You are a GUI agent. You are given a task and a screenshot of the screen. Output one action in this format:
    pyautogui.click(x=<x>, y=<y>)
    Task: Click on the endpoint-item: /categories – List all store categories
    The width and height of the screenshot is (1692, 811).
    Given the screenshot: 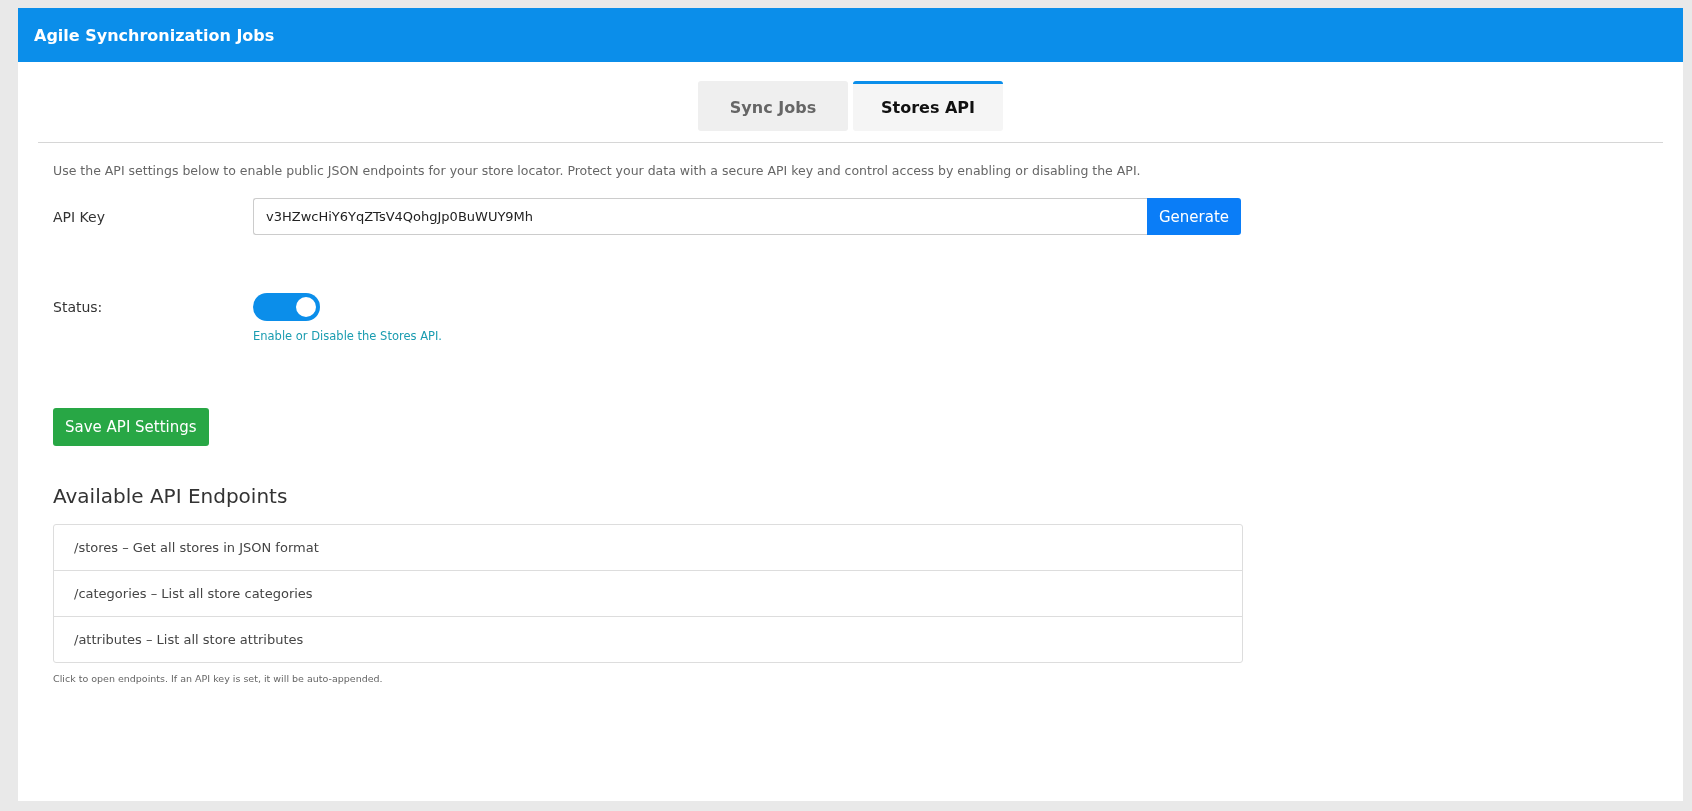 What is the action you would take?
    pyautogui.click(x=648, y=593)
    